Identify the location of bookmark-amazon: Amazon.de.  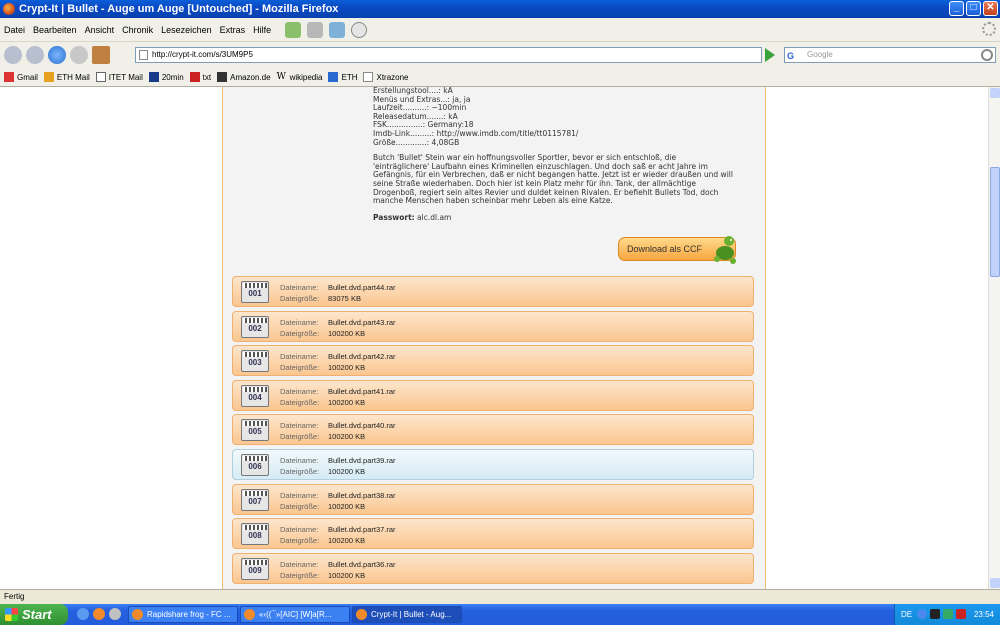
(244, 77).